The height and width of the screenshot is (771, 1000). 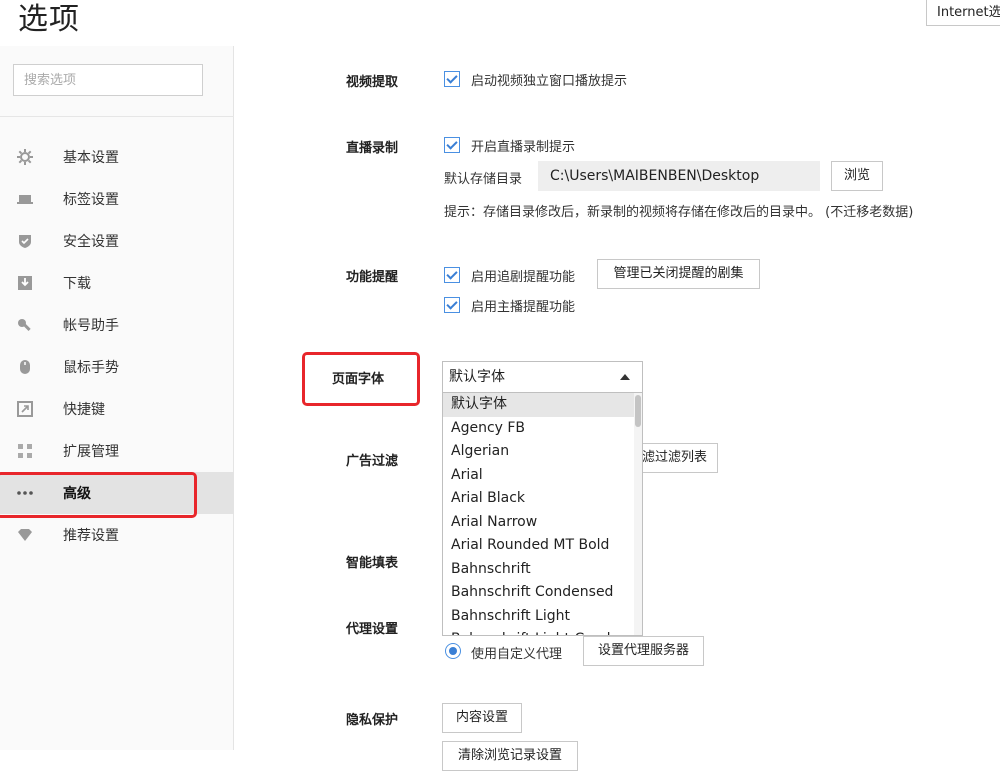 I want to click on dropdown-scroll-thumb, so click(x=638, y=411).